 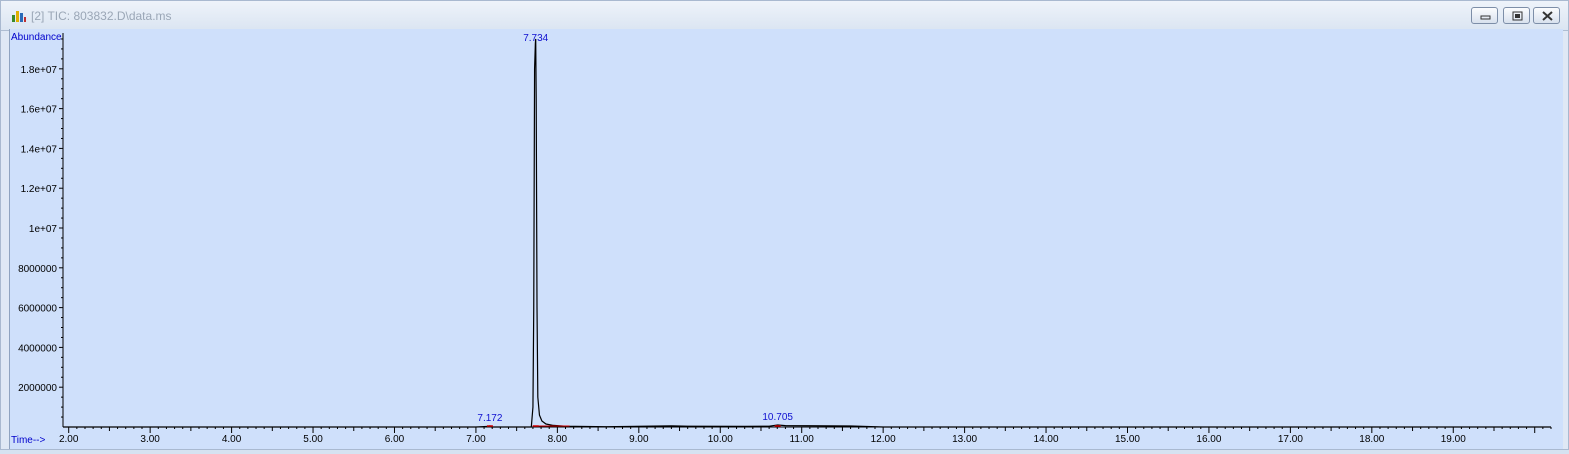 I want to click on window-title: [2] TIC: 803832.D\data.ms, so click(x=101, y=16).